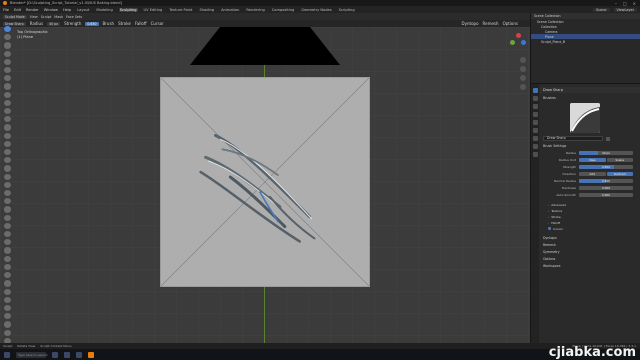 The image size is (640, 360). Describe the element at coordinates (590, 251) in the screenshot. I see `section-symmetry: Symmetry` at that location.